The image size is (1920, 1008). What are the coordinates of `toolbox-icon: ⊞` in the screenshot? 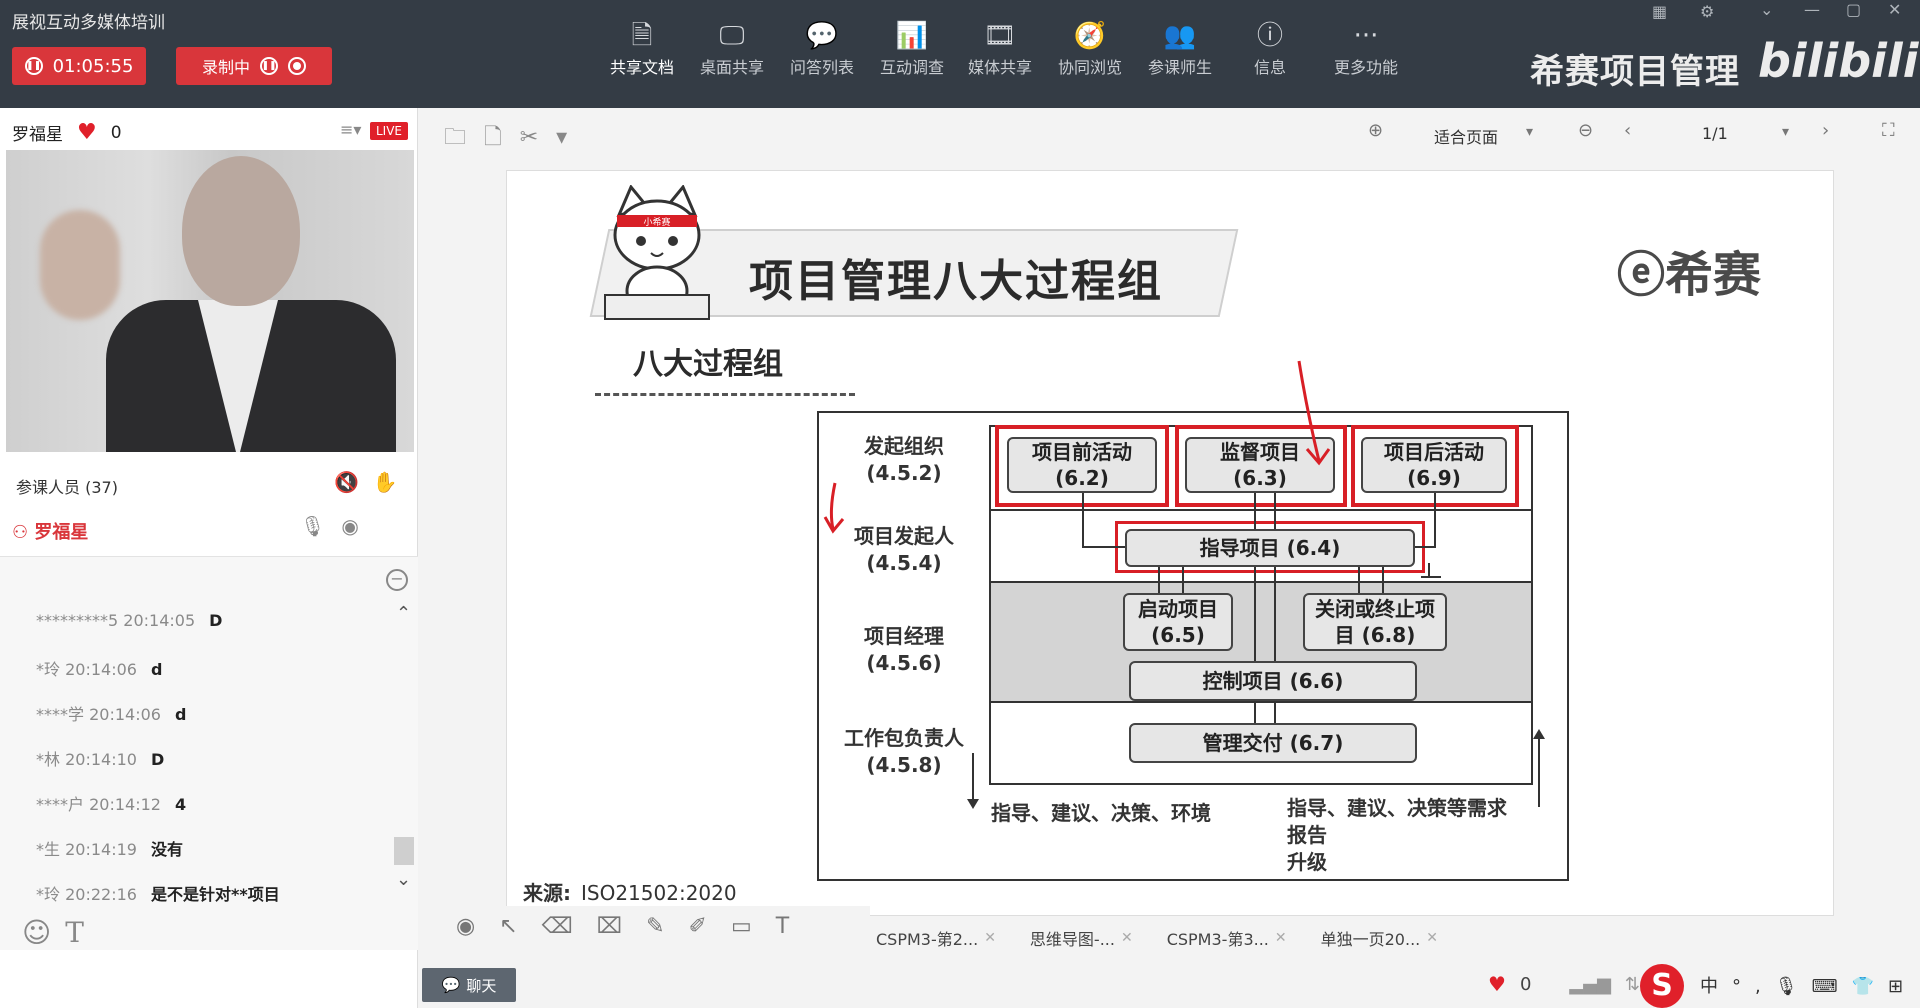 It's located at (1902, 986).